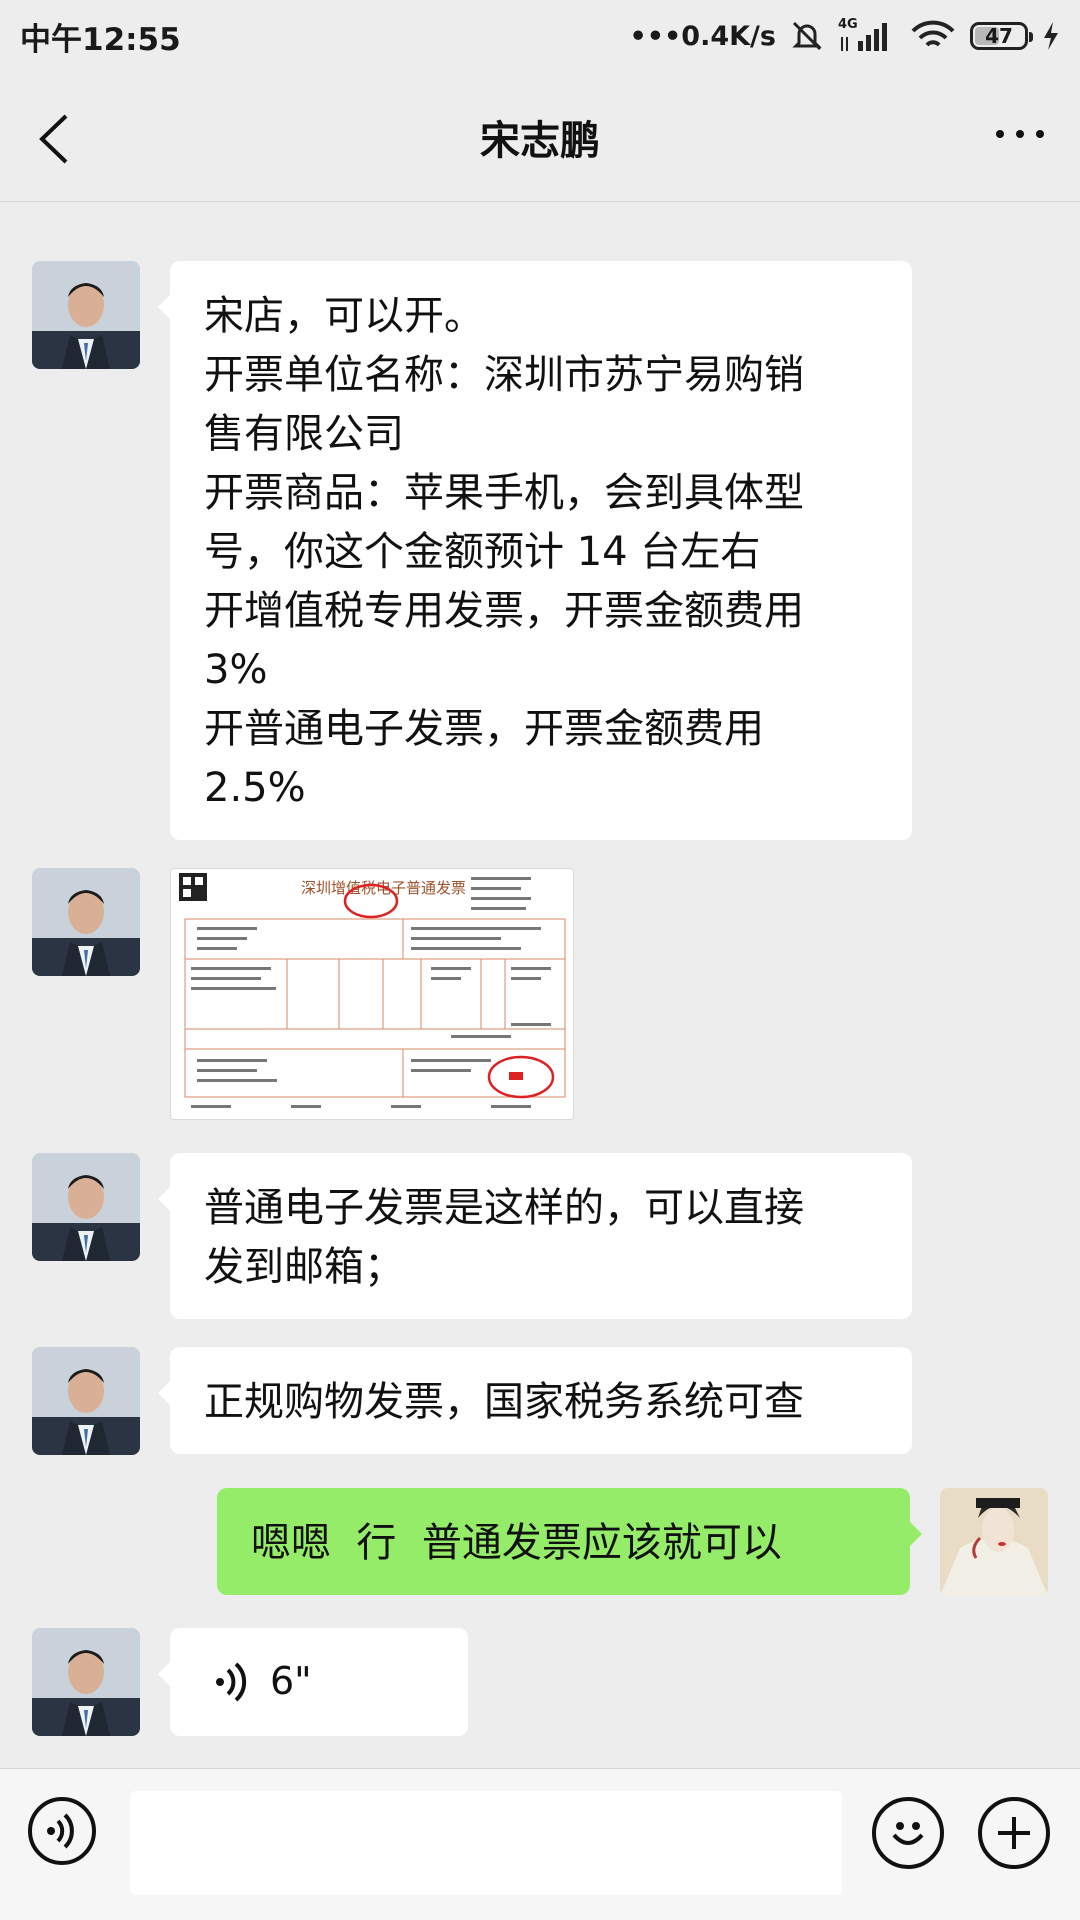 This screenshot has height=1920, width=1080. Describe the element at coordinates (484, 729) in the screenshot. I see `message-text: 开普通电子发票，开票金额费用` at that location.